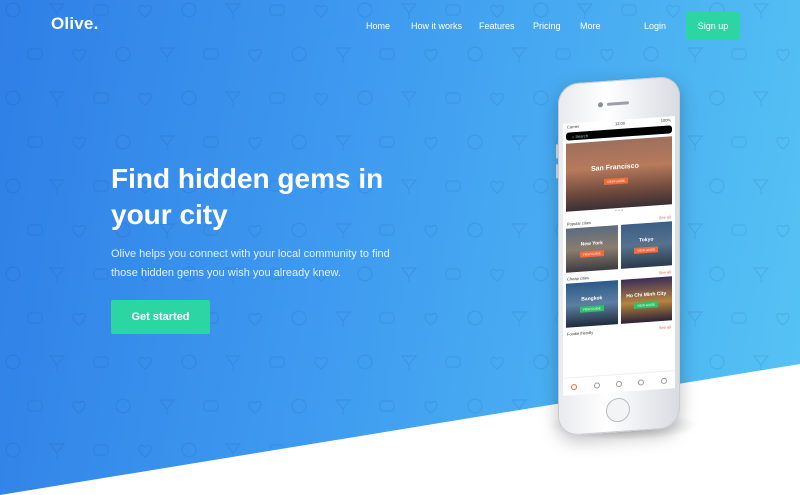  I want to click on drinks-tab-icon, so click(618, 383).